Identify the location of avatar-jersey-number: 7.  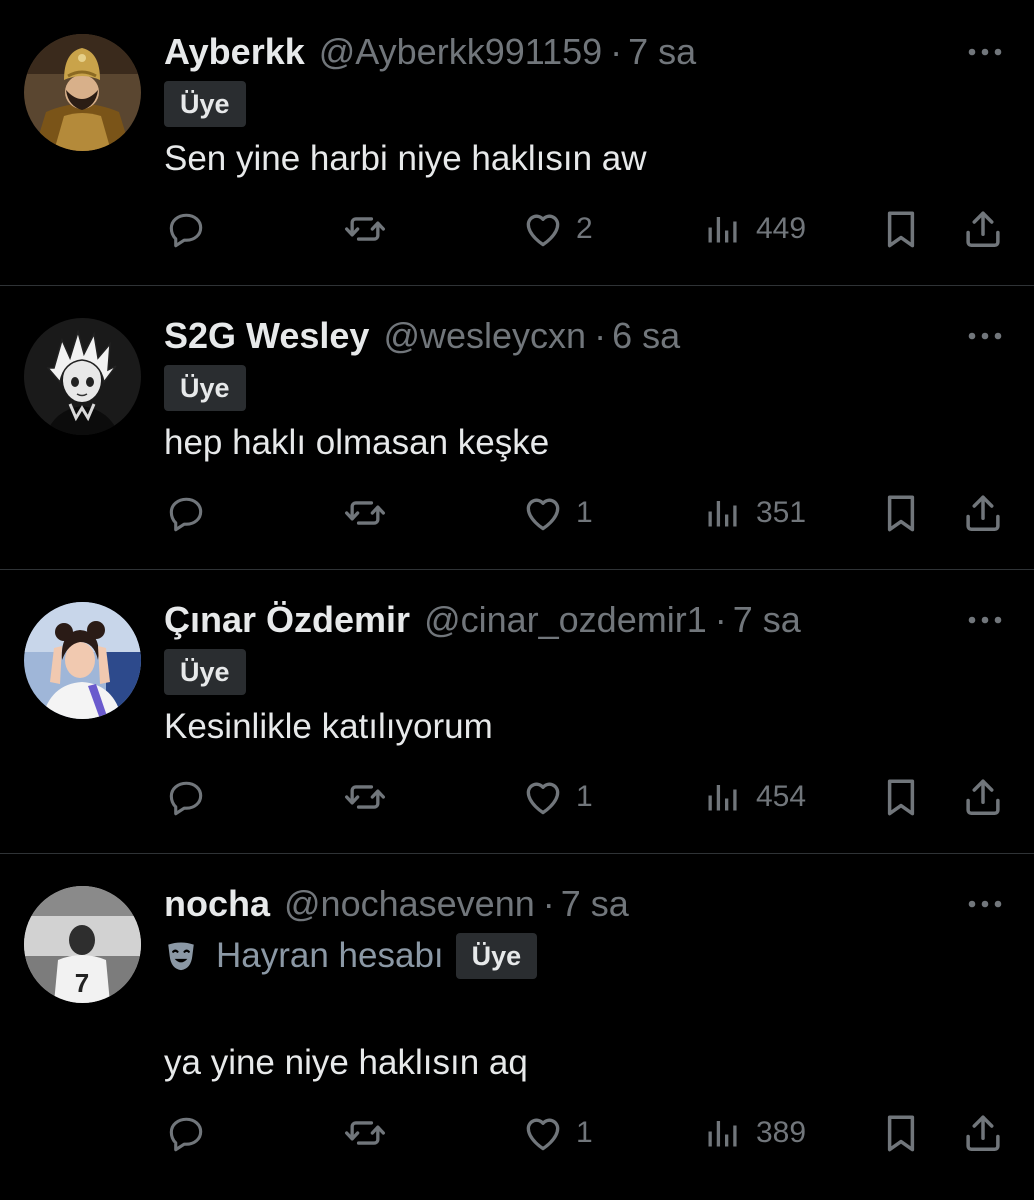
(82, 983).